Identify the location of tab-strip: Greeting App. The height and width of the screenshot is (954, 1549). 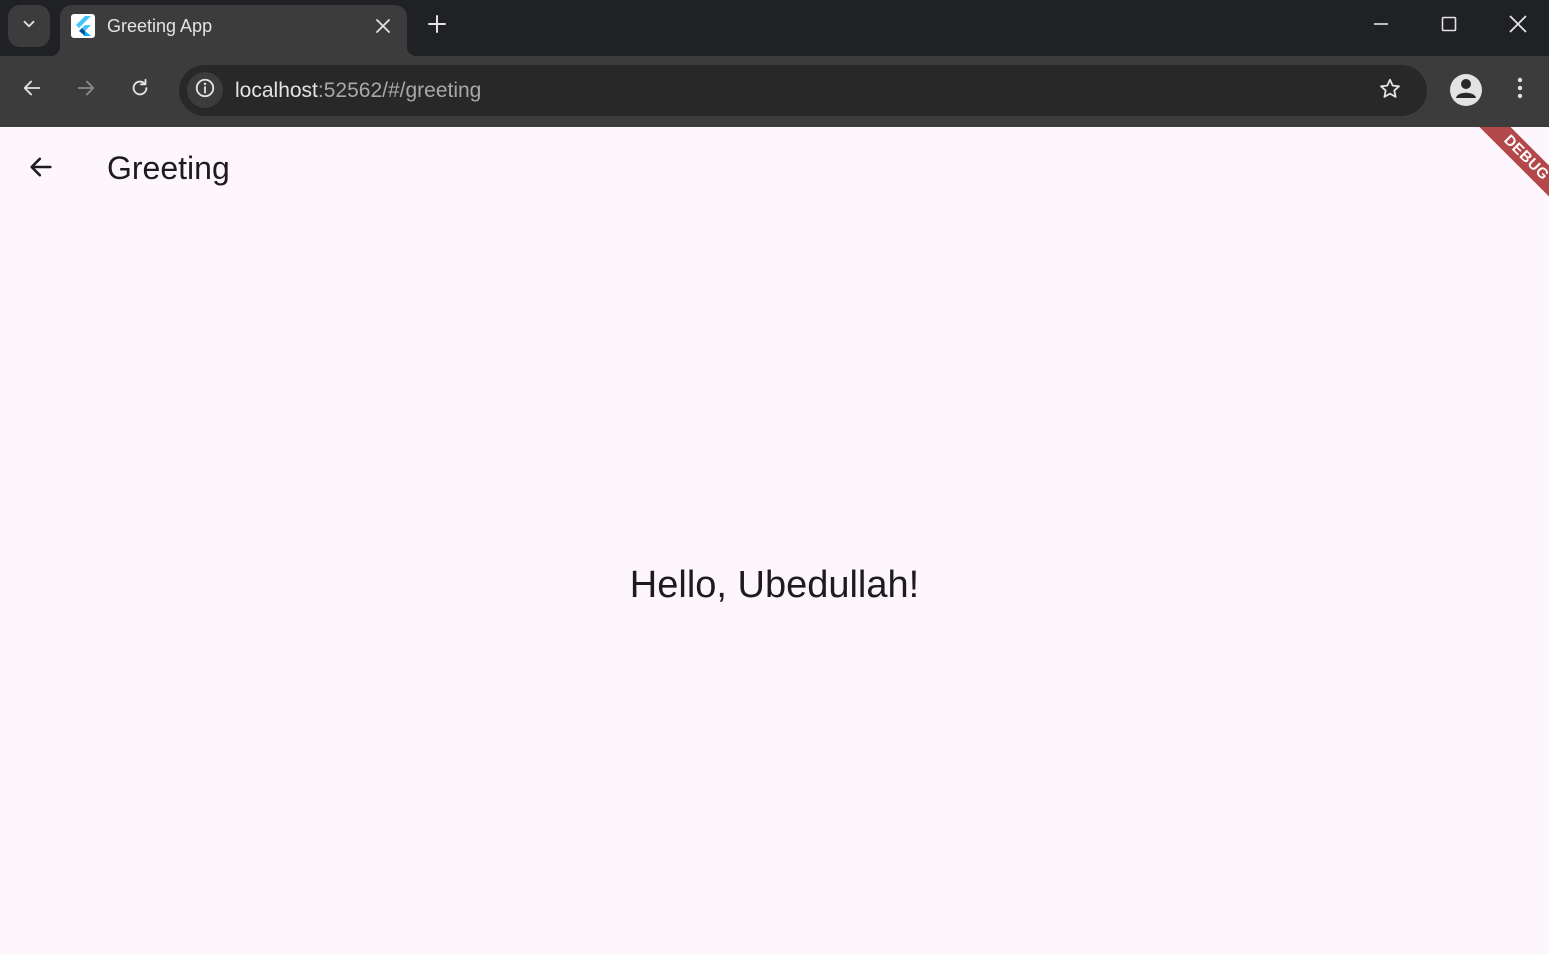
(774, 28).